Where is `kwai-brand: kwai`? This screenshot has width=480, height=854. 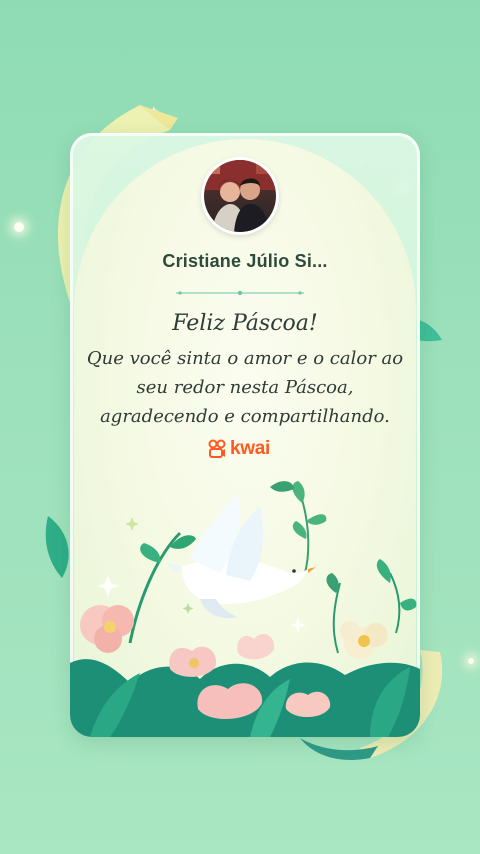
kwai-brand: kwai is located at coordinates (239, 449).